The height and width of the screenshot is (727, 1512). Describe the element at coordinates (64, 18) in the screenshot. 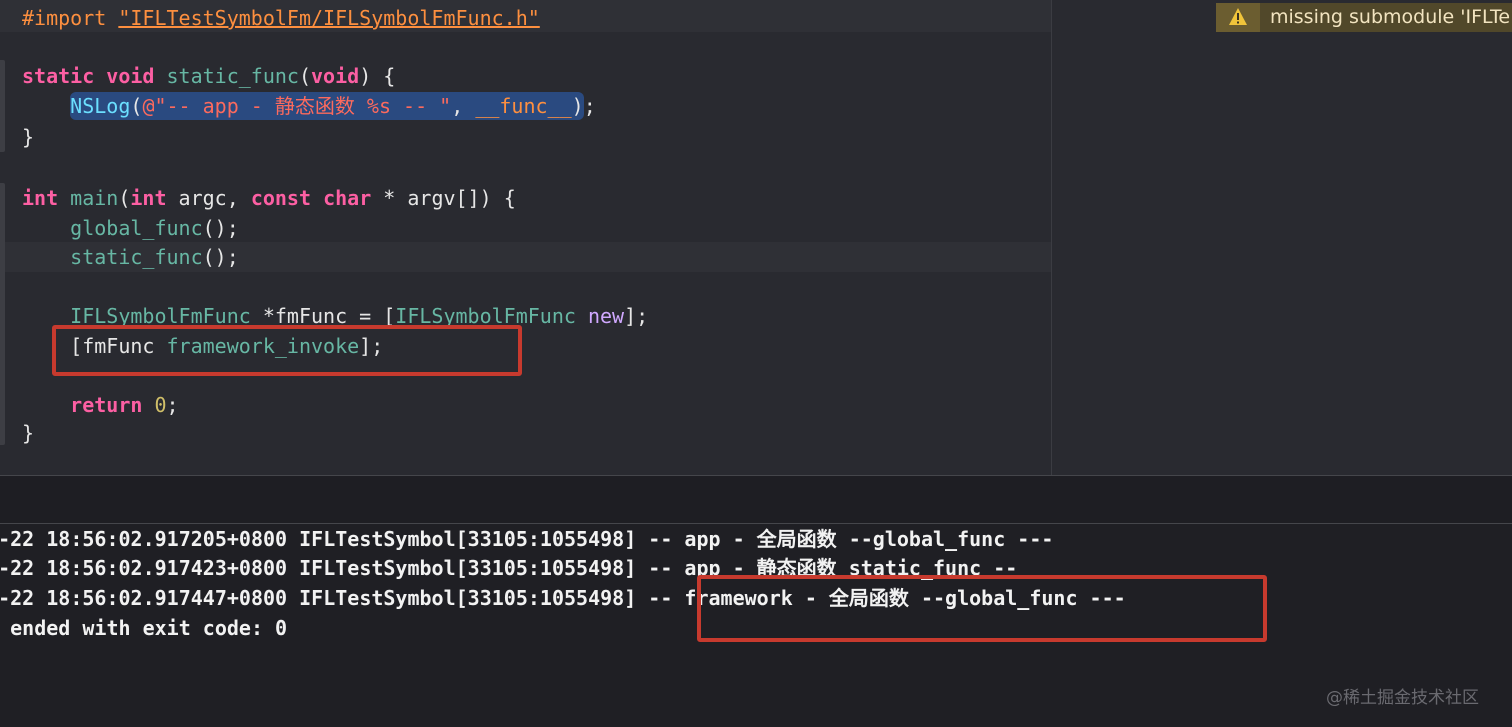

I see `import-directive: #import` at that location.